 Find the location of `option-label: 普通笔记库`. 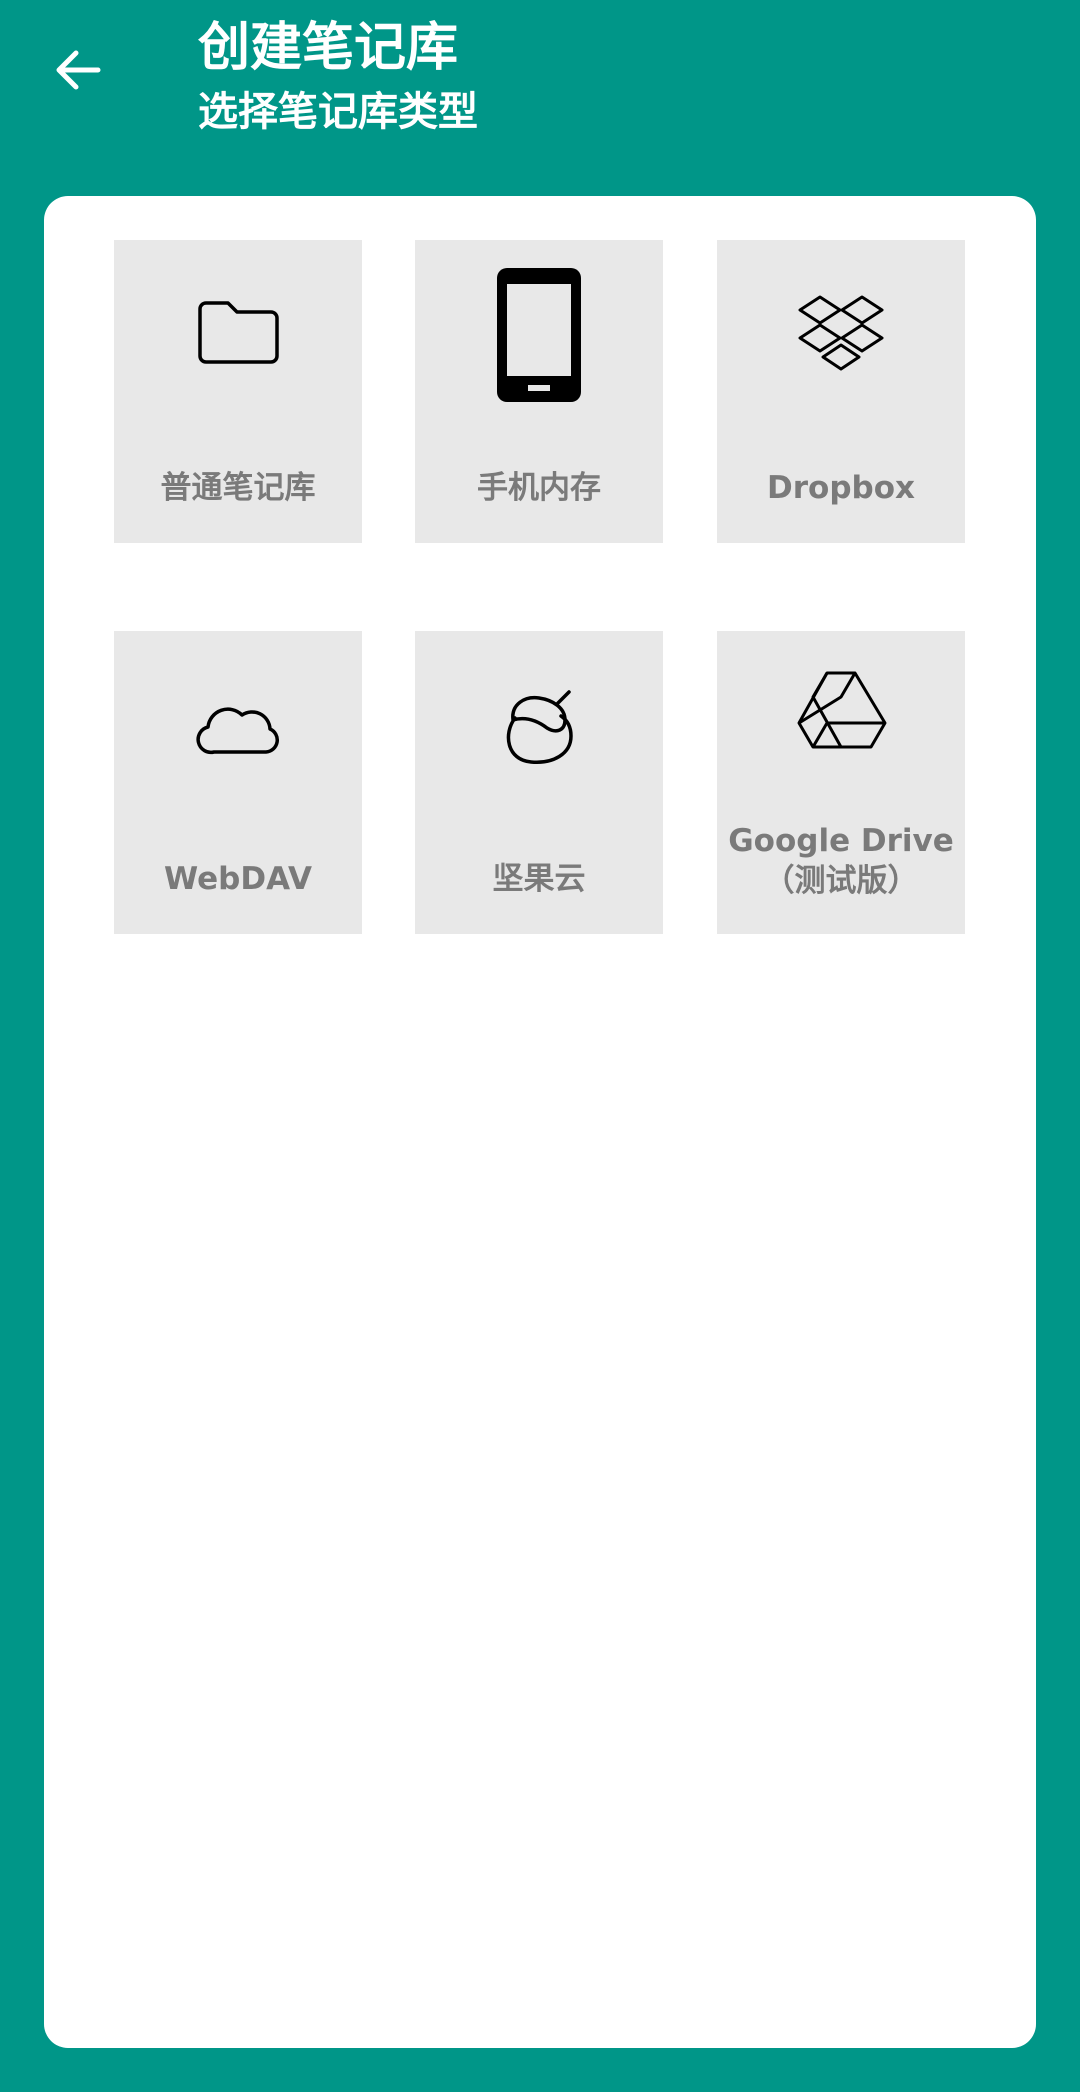

option-label: 普通笔记库 is located at coordinates (238, 488).